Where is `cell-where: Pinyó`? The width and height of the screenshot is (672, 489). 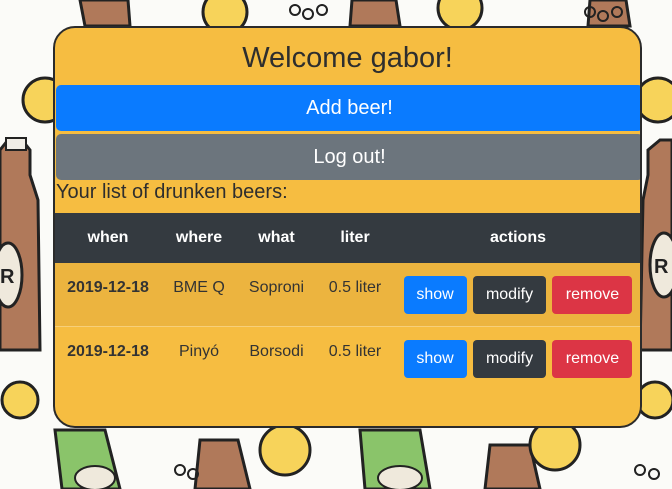
cell-where: Pinyó is located at coordinates (199, 351).